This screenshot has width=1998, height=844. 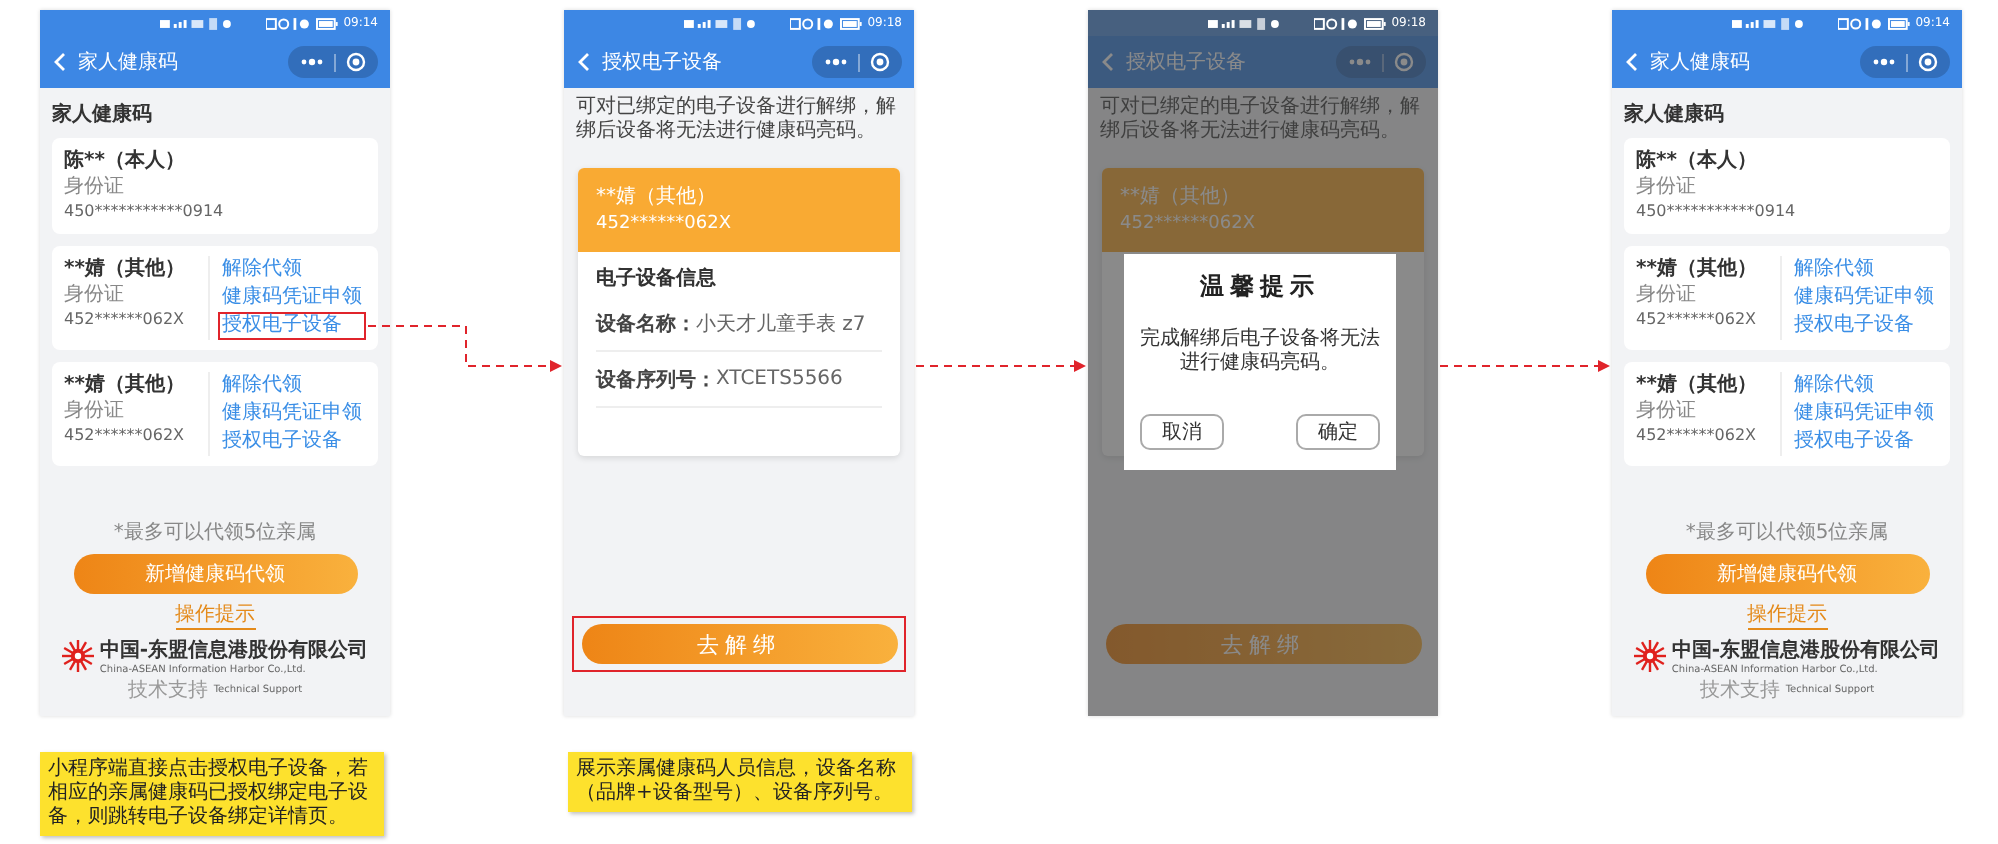 What do you see at coordinates (739, 644) in the screenshot?
I see `unbind-button: 去解绑` at bounding box center [739, 644].